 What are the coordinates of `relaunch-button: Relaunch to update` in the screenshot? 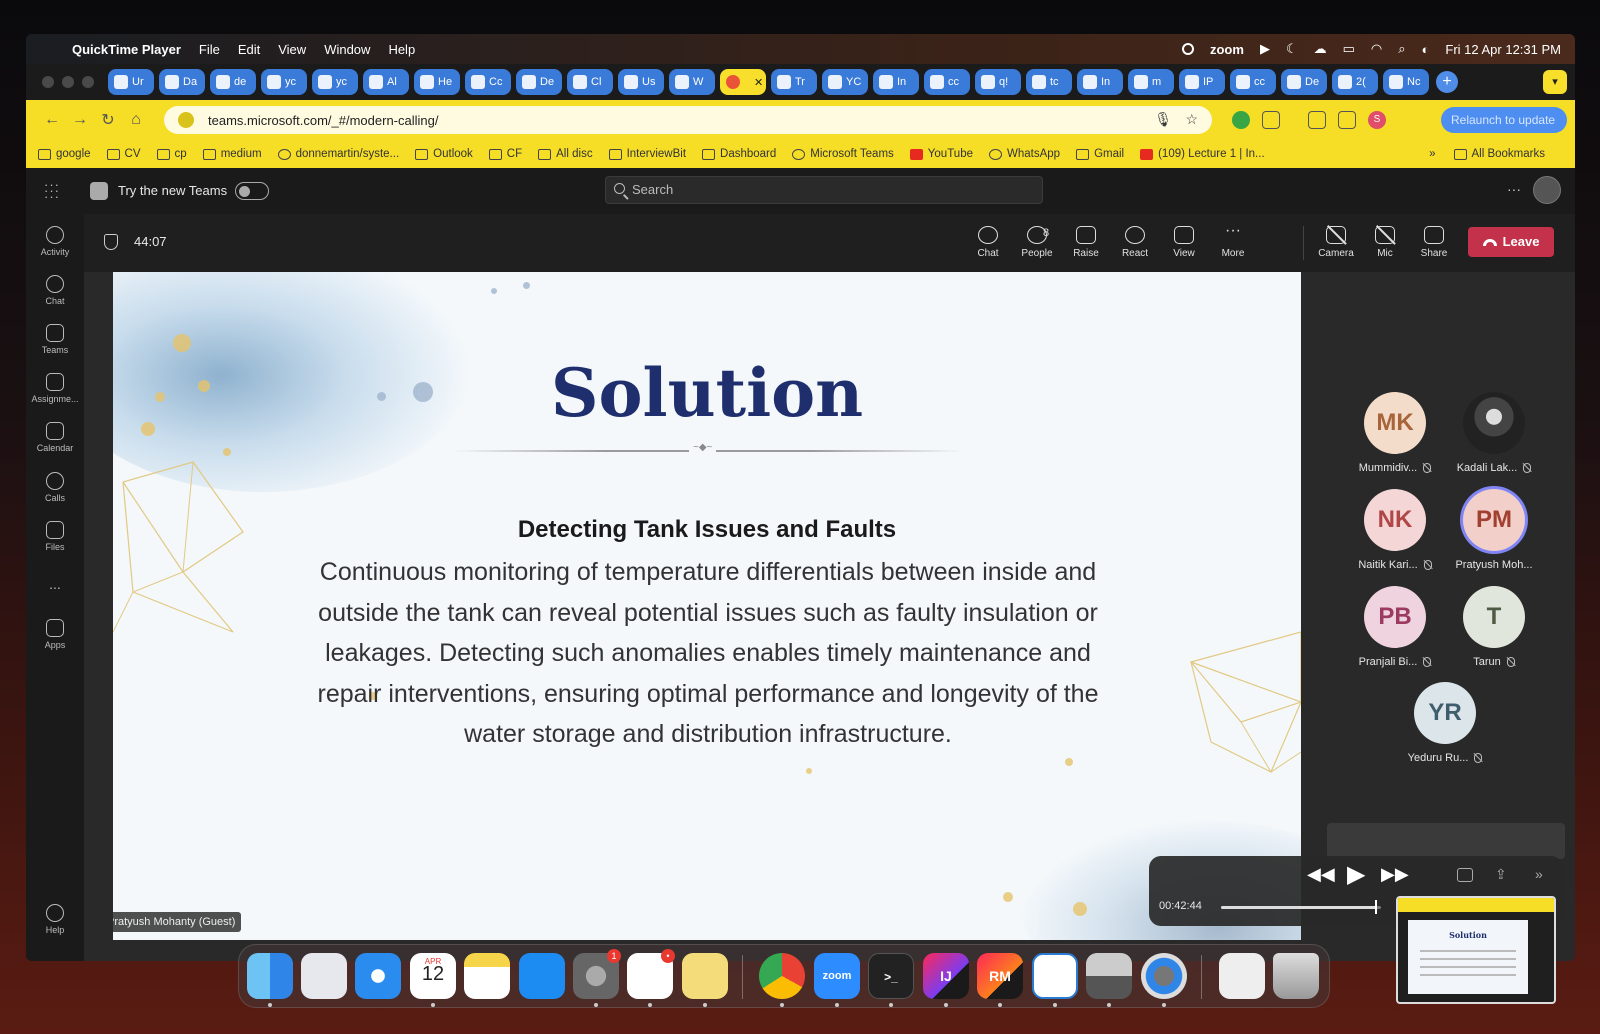 It's located at (1504, 120).